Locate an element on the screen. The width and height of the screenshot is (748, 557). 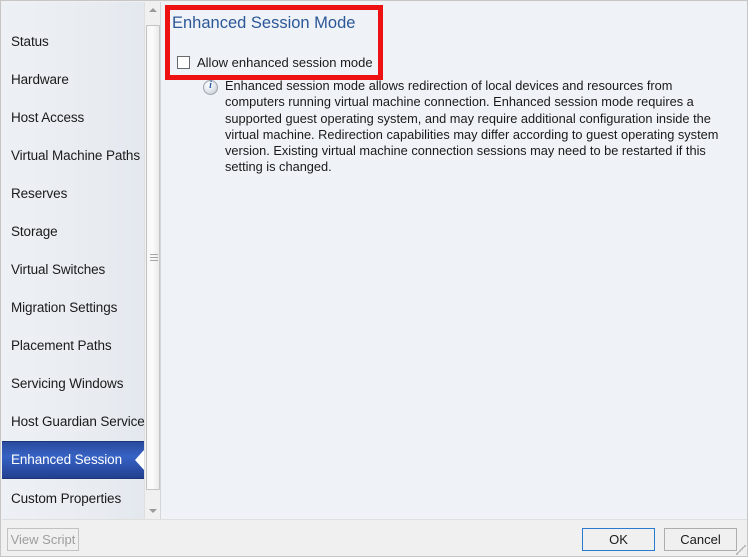
view-script-button: View Script is located at coordinates (43, 539).